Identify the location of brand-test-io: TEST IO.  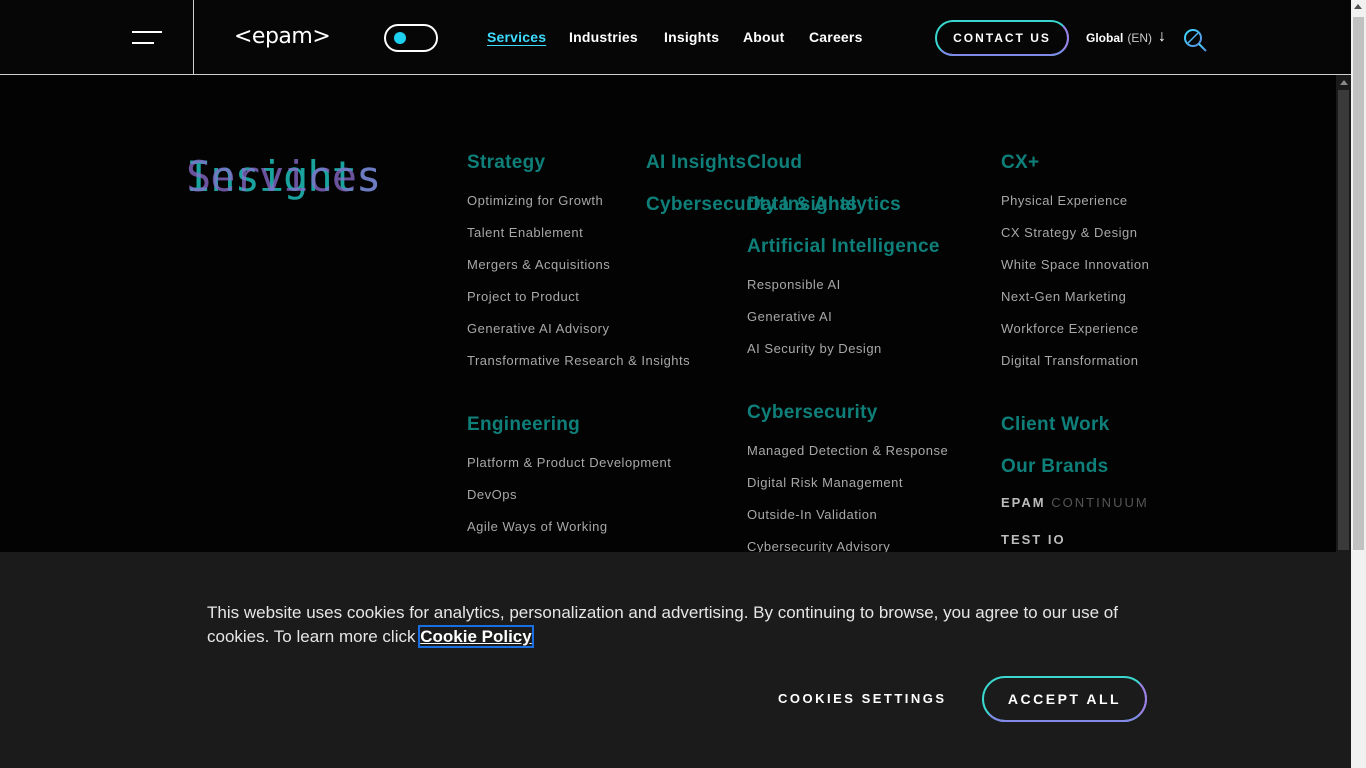
(1033, 539).